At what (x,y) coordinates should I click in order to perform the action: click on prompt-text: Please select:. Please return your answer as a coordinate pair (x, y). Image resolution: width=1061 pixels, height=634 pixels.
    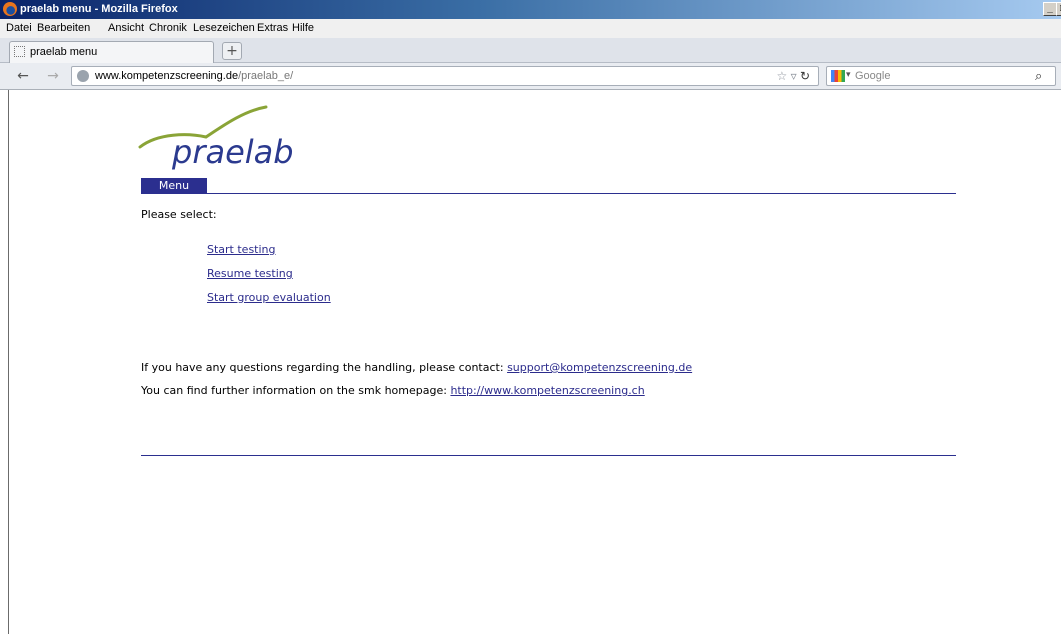
    Looking at the image, I should click on (179, 214).